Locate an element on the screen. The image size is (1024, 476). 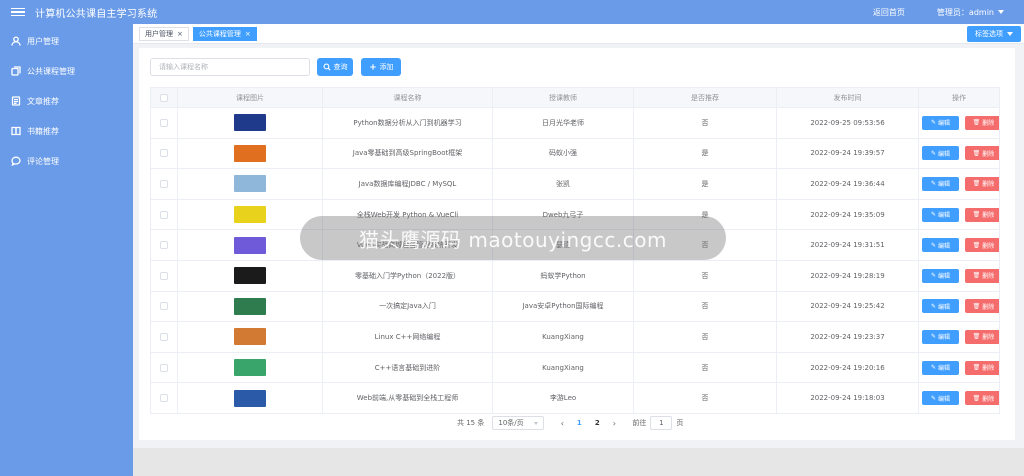
page-number: 1 is located at coordinates (579, 423).